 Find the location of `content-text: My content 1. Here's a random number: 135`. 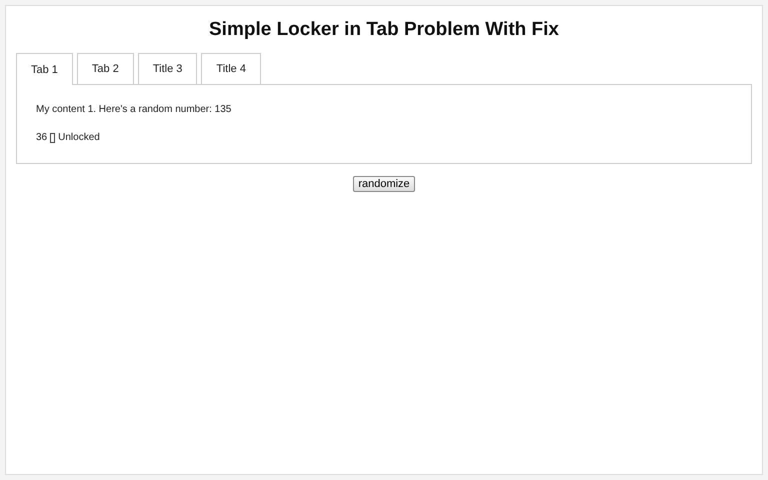

content-text: My content 1. Here's a random number: 135 is located at coordinates (134, 109).